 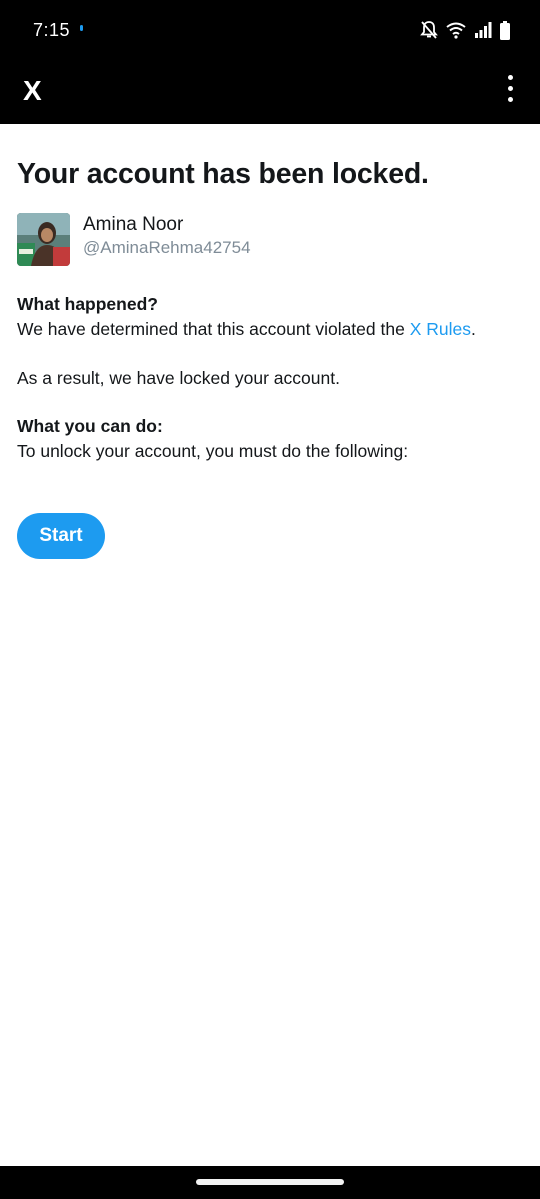 I want to click on wifi-icon, so click(x=456, y=30).